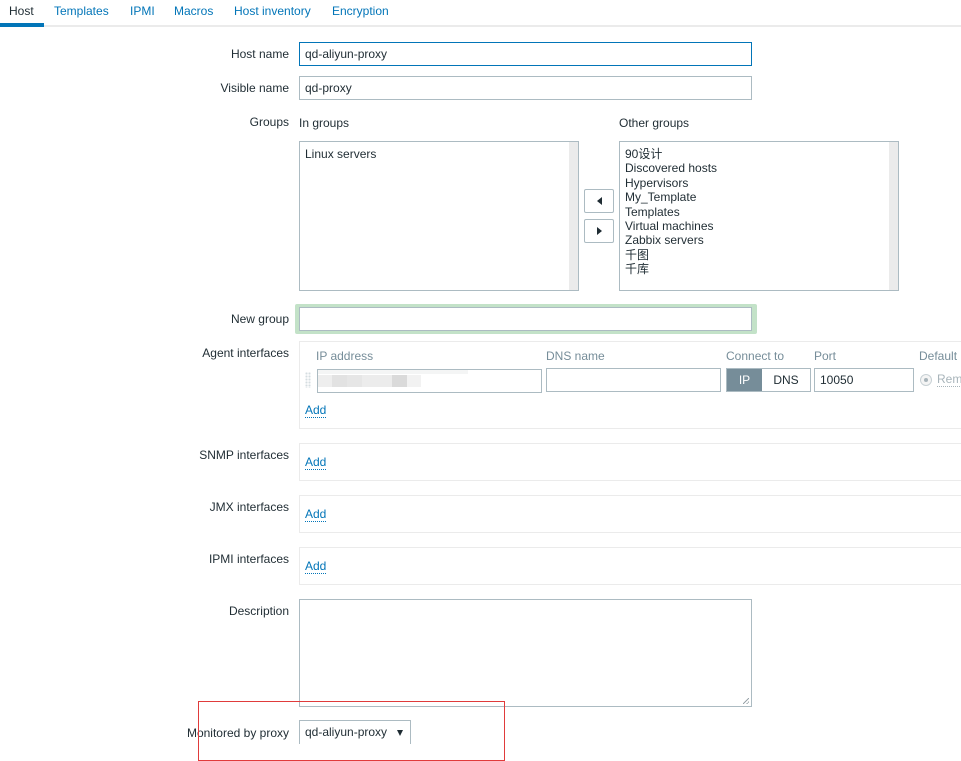 The height and width of the screenshot is (761, 961). Describe the element at coordinates (142, 11) in the screenshot. I see `tab-ipmi: IPMI` at that location.